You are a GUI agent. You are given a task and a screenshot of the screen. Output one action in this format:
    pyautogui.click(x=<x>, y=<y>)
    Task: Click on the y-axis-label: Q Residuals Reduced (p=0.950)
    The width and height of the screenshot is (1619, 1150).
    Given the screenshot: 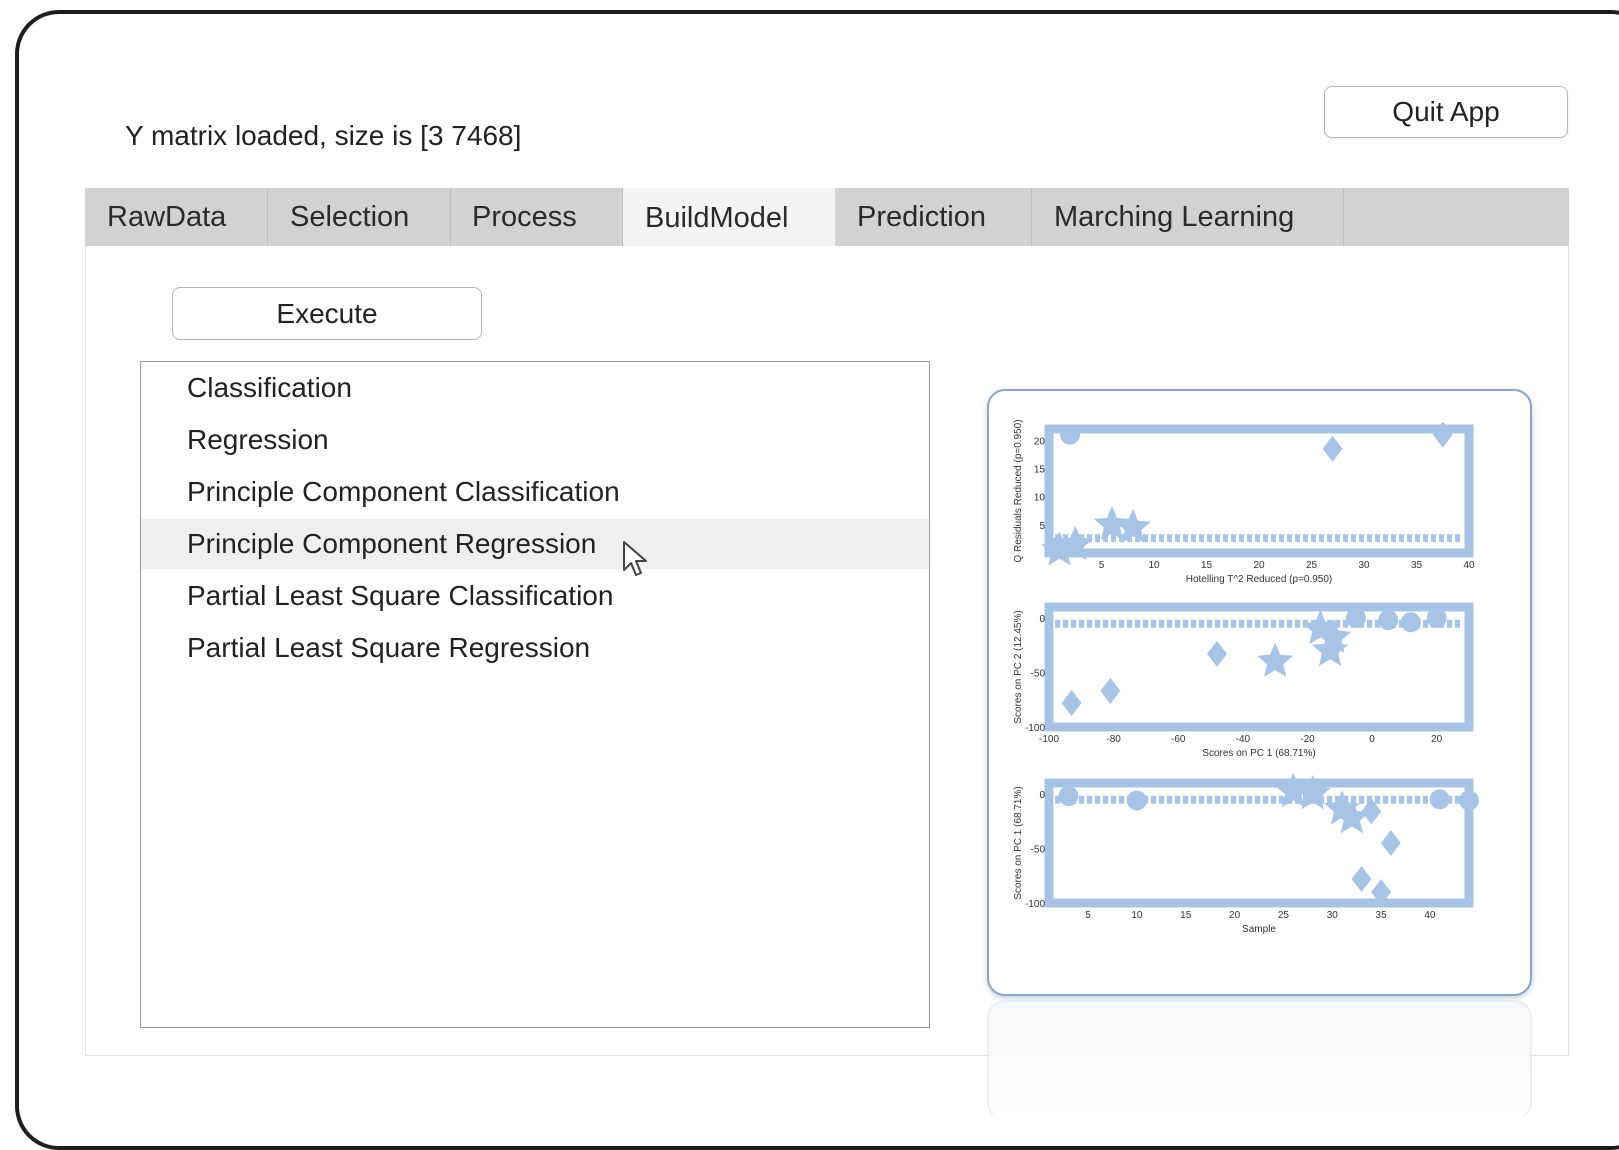 What is the action you would take?
    pyautogui.click(x=1018, y=490)
    